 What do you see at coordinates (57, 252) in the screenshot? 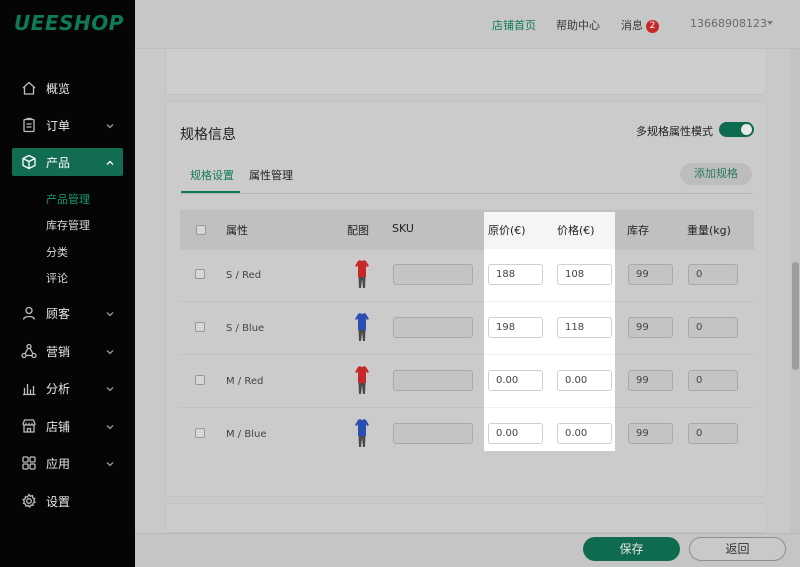
I see `sidebar-sub-categories: 分类` at bounding box center [57, 252].